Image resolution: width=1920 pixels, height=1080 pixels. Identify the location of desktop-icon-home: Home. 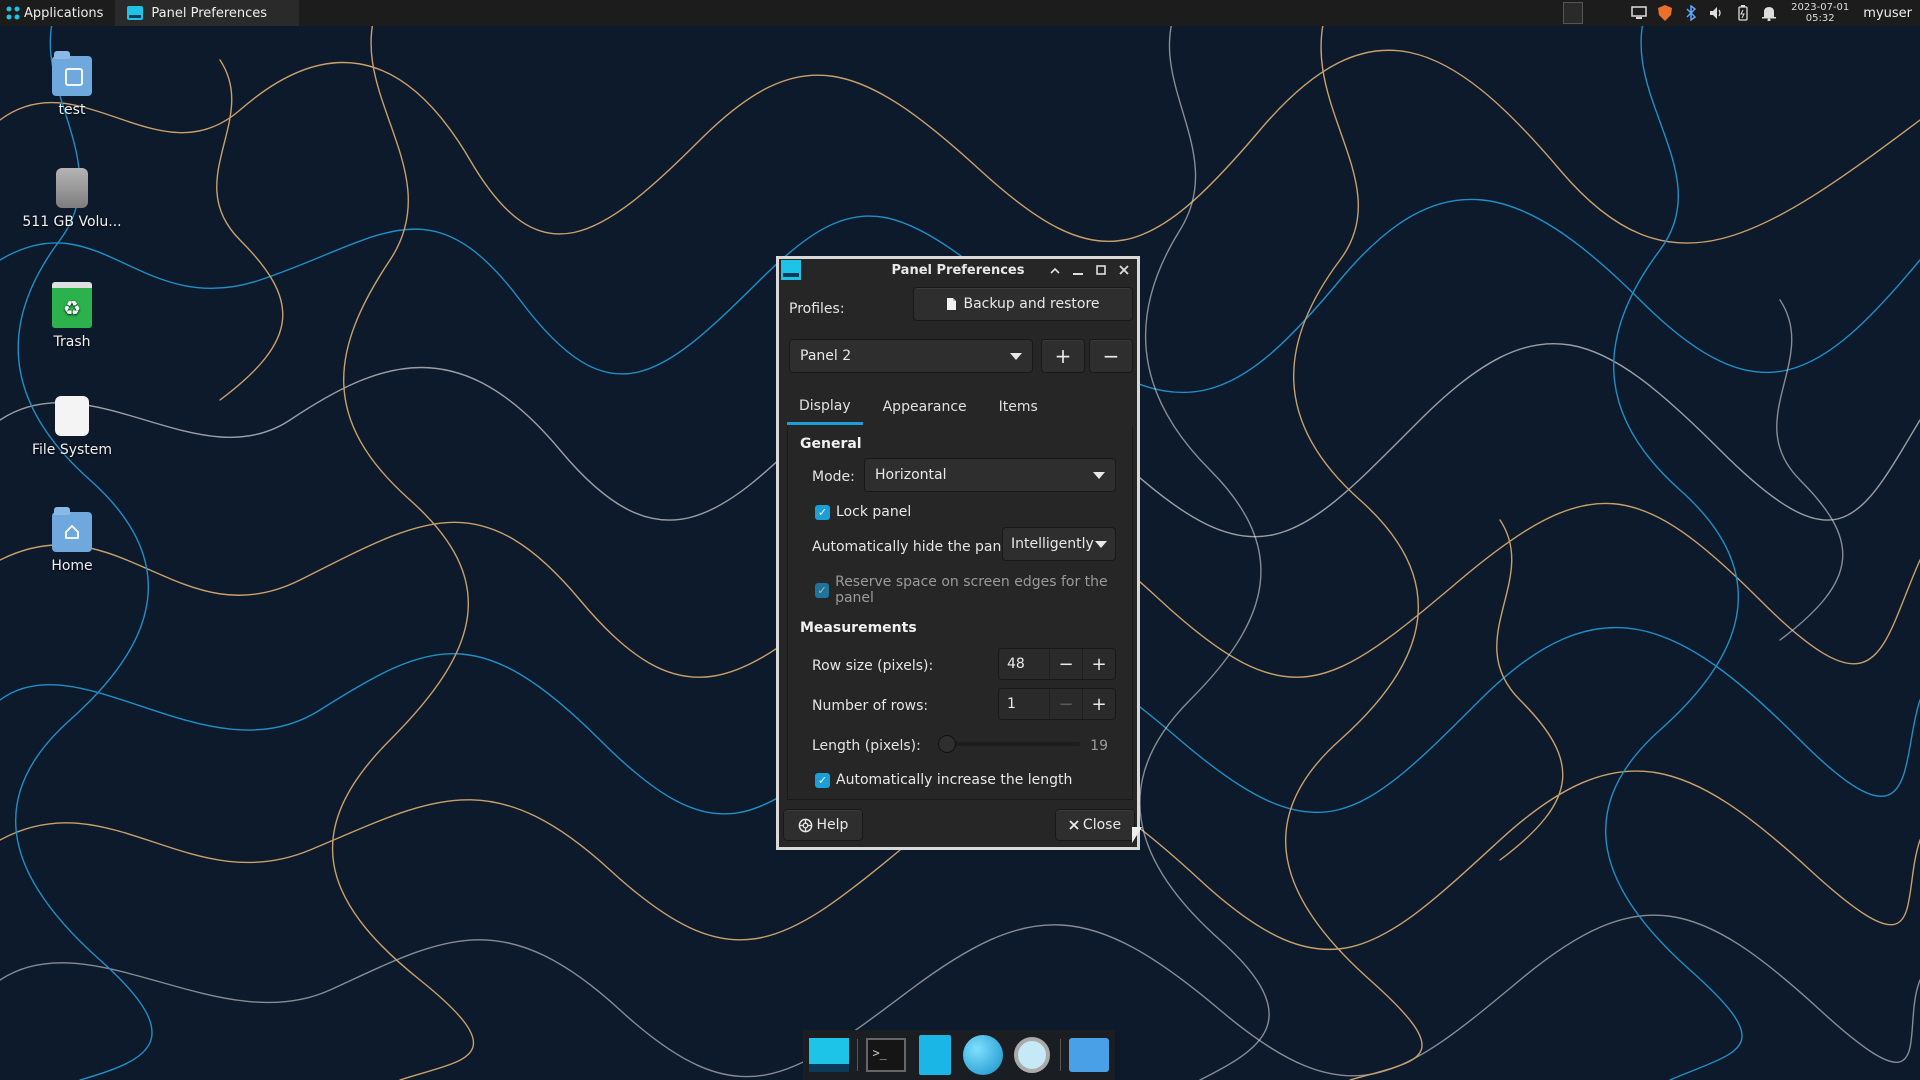
(72, 540).